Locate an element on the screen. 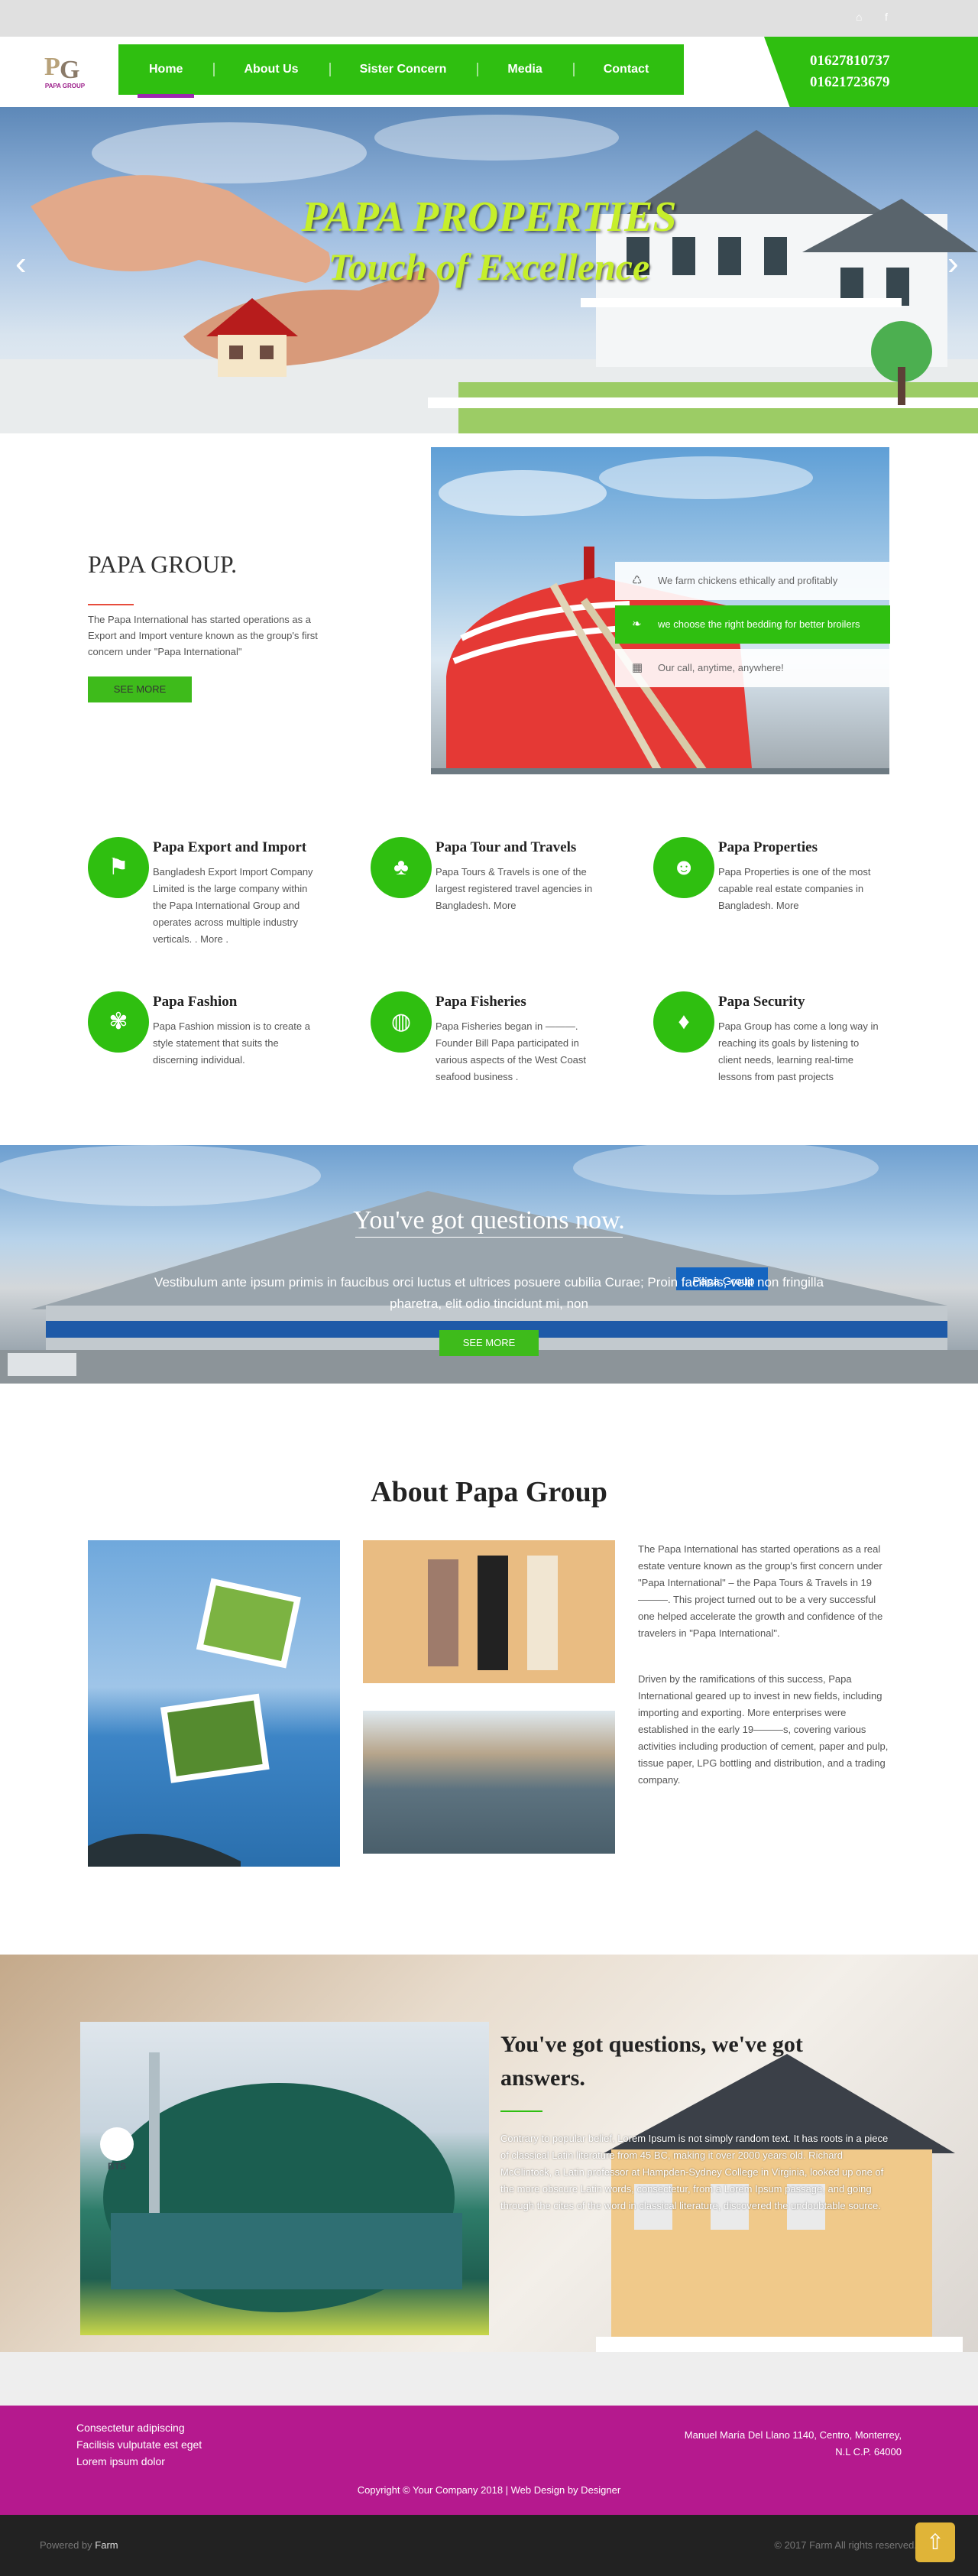 The height and width of the screenshot is (2576, 978). nav-media: Media is located at coordinates (524, 69).